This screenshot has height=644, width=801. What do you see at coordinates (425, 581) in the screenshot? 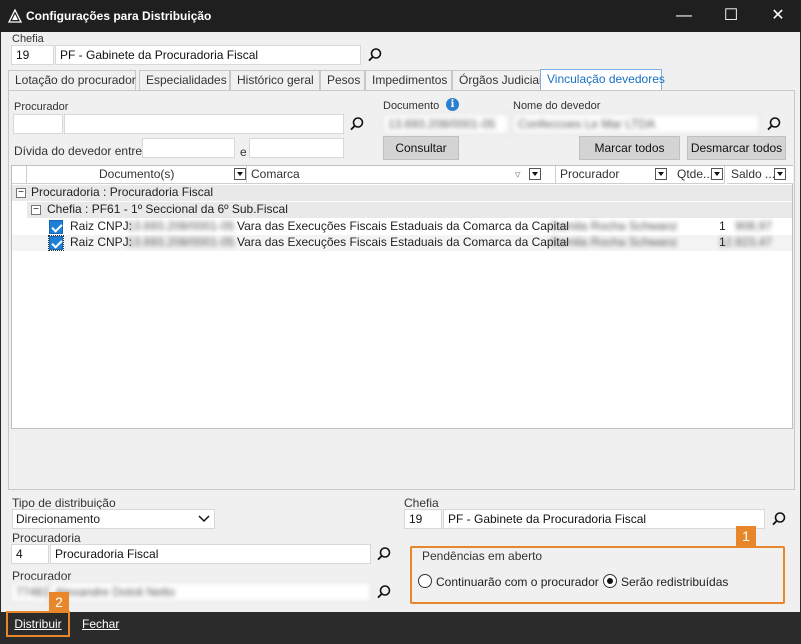
I see `radio-continuarao` at bounding box center [425, 581].